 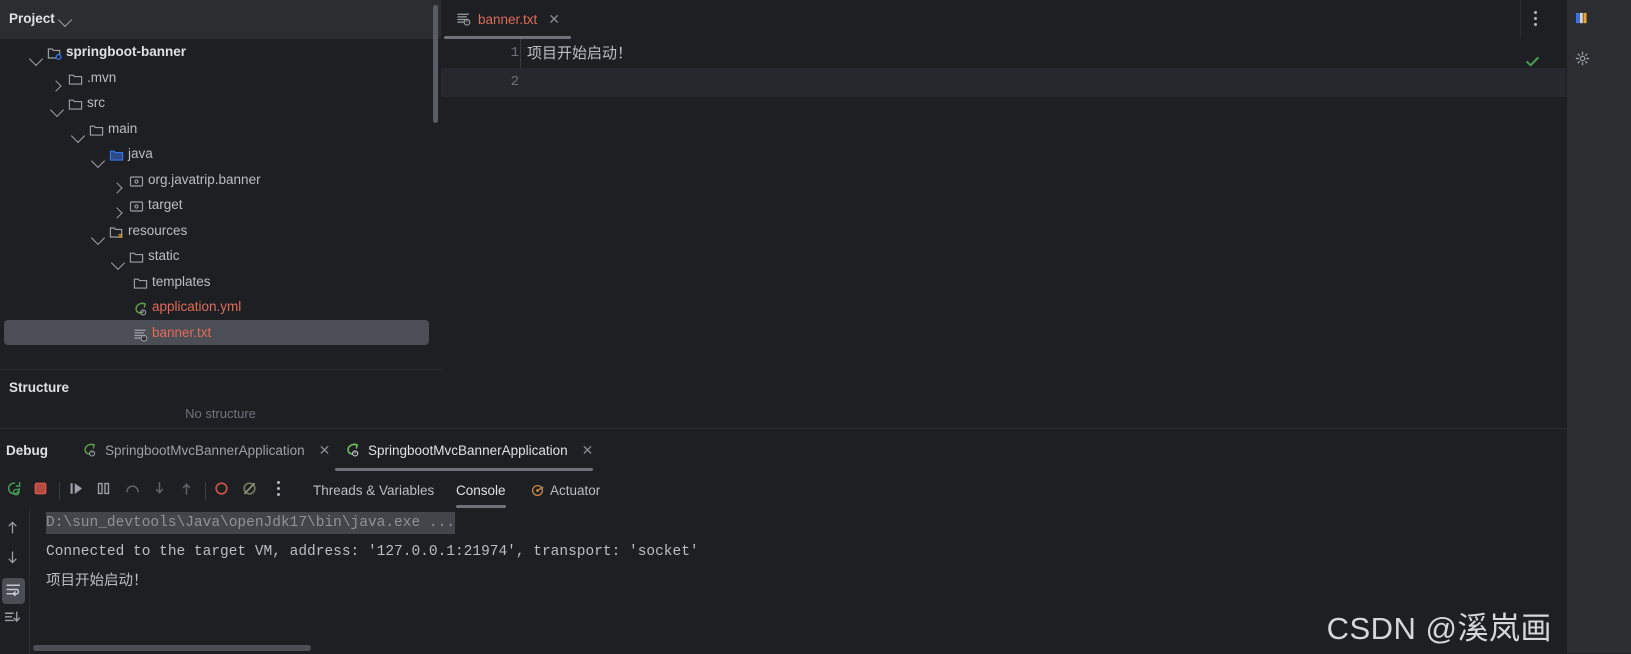 I want to click on tree-node: .mvn, so click(x=220, y=78).